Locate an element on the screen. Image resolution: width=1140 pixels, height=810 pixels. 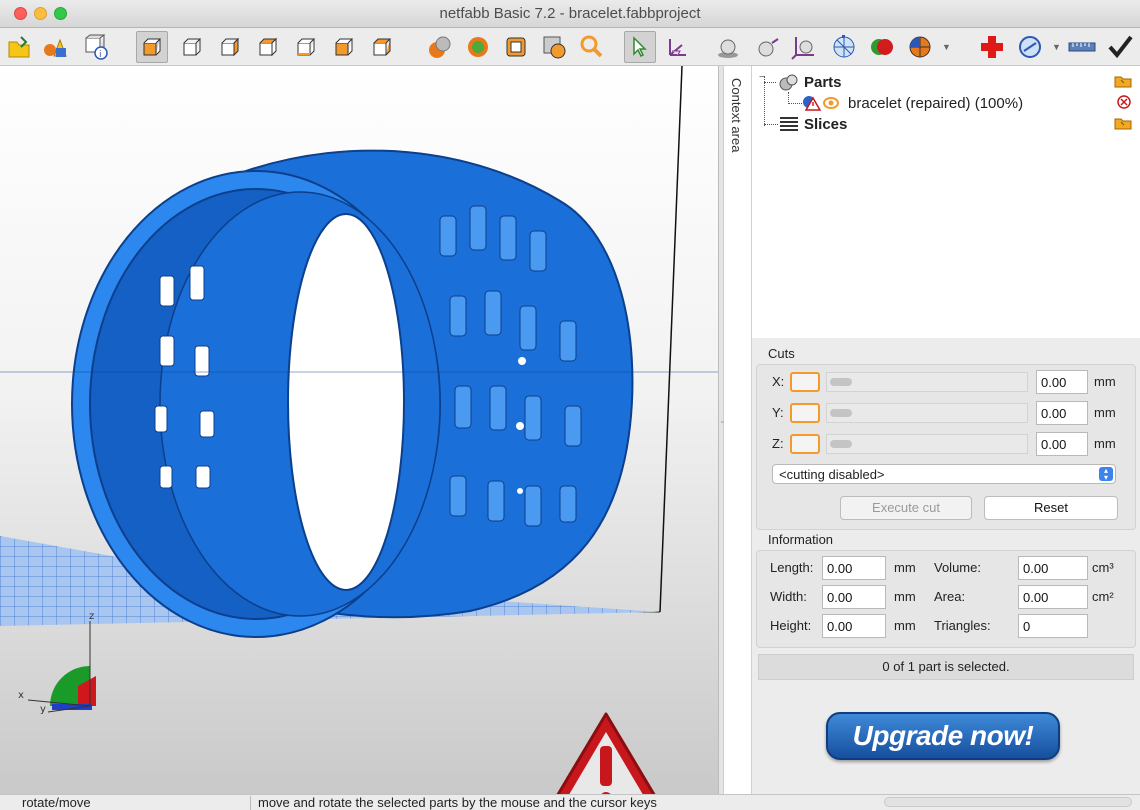
cut-y-slider-knob is located at coordinates (841, 413).